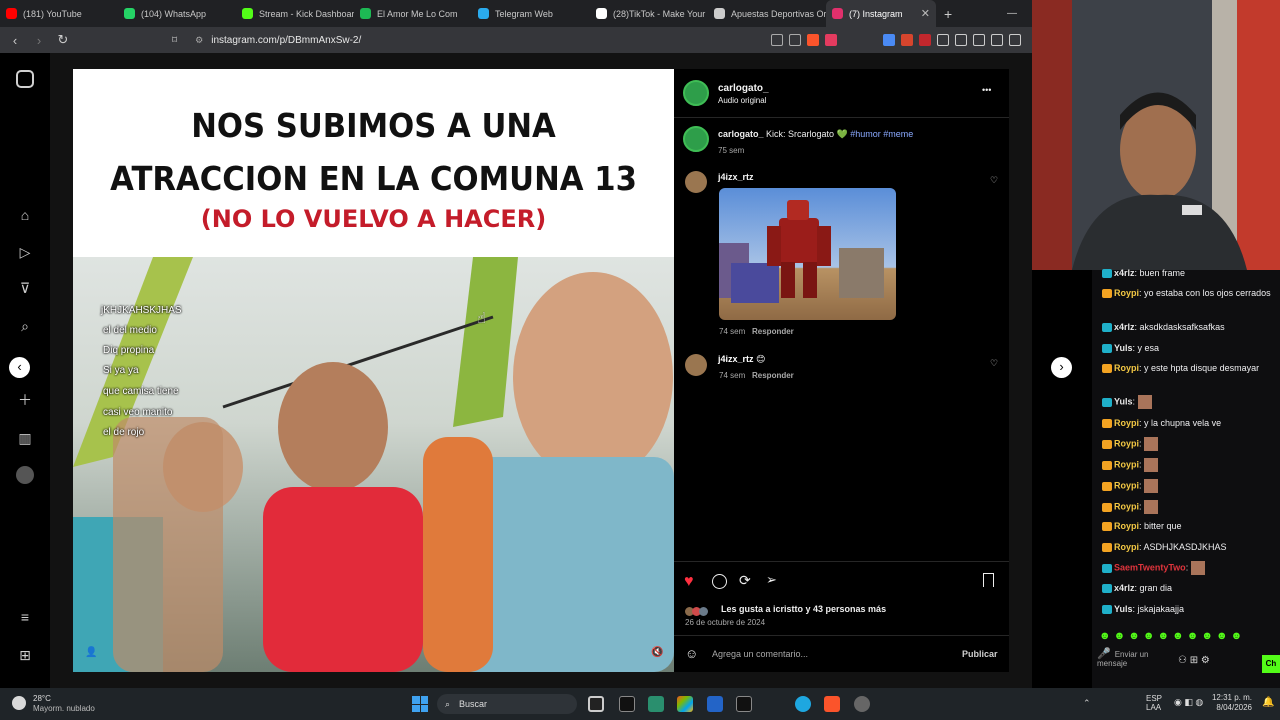  What do you see at coordinates (745, 580) in the screenshot?
I see `repost-icon: ⟳` at bounding box center [745, 580].